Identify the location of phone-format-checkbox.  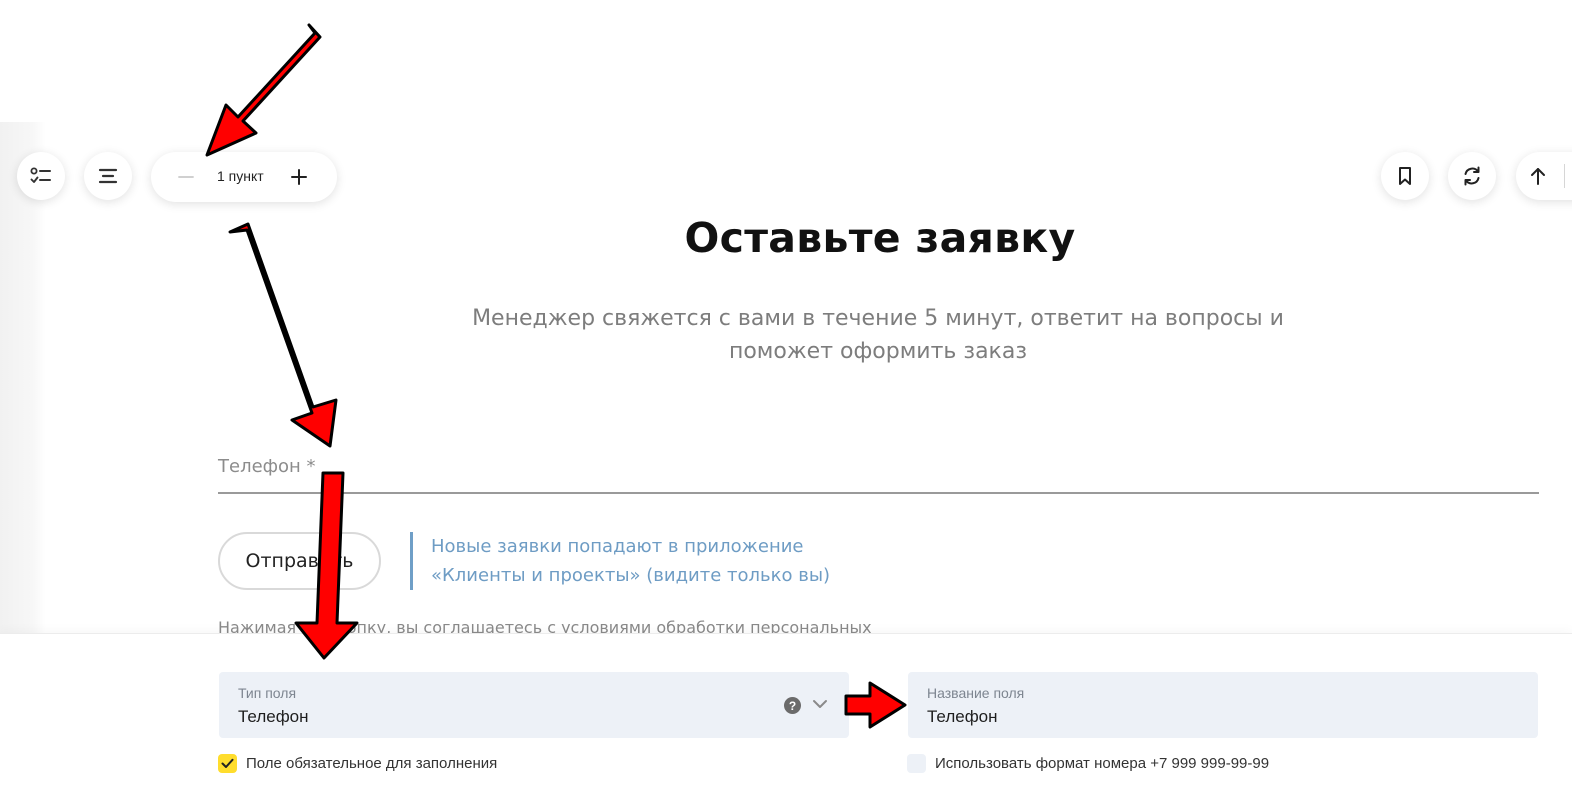
(916, 763).